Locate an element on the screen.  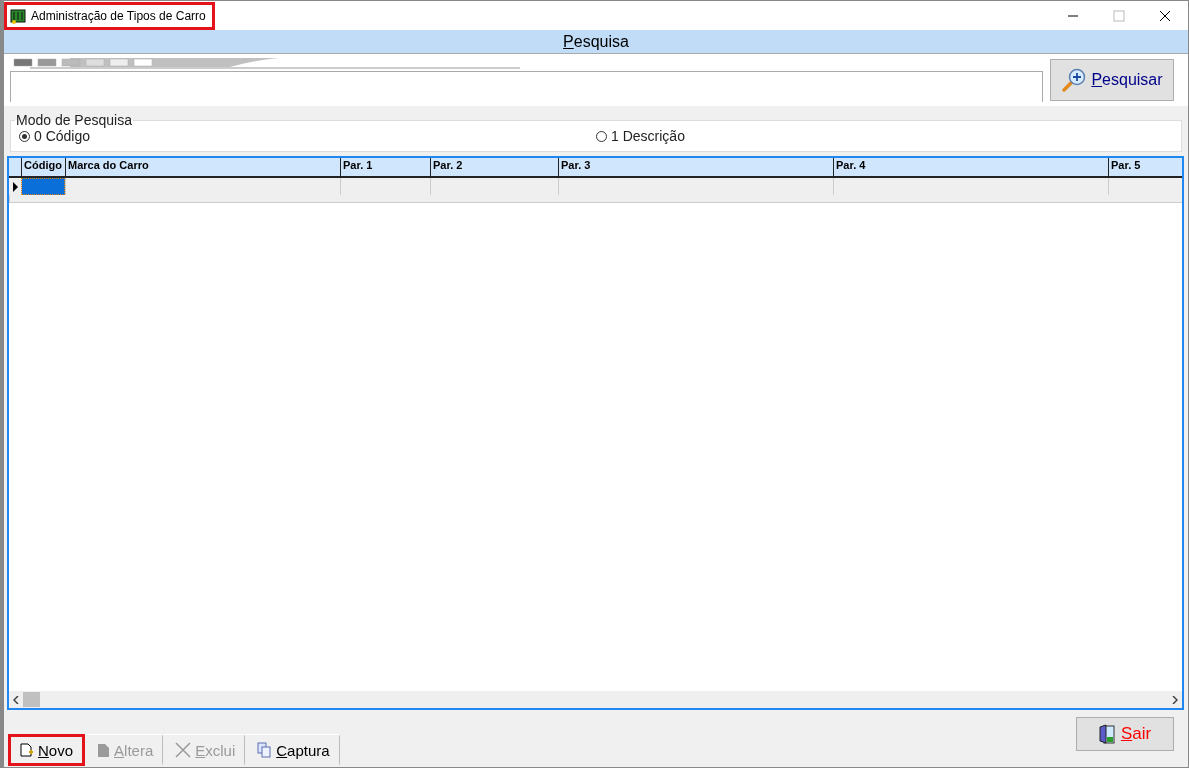
toolbar-button: Captura is located at coordinates (292, 750).